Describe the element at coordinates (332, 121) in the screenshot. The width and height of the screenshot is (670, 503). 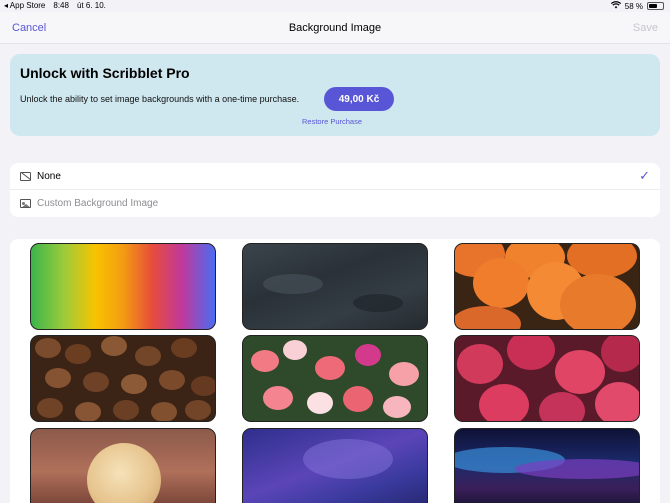
I see `restore-purchase-link: Restore Purchase` at that location.